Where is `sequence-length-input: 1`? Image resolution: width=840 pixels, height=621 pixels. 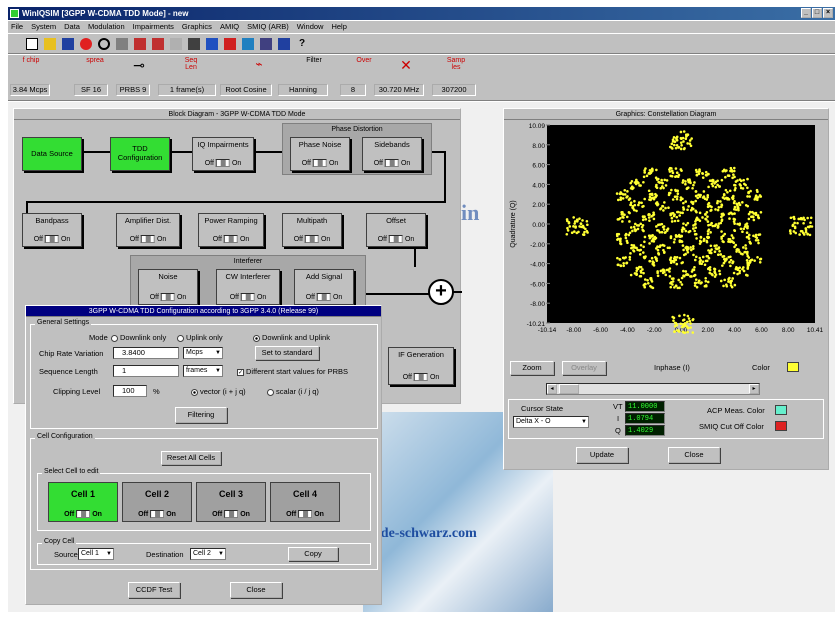
sequence-length-input: 1 is located at coordinates (146, 371).